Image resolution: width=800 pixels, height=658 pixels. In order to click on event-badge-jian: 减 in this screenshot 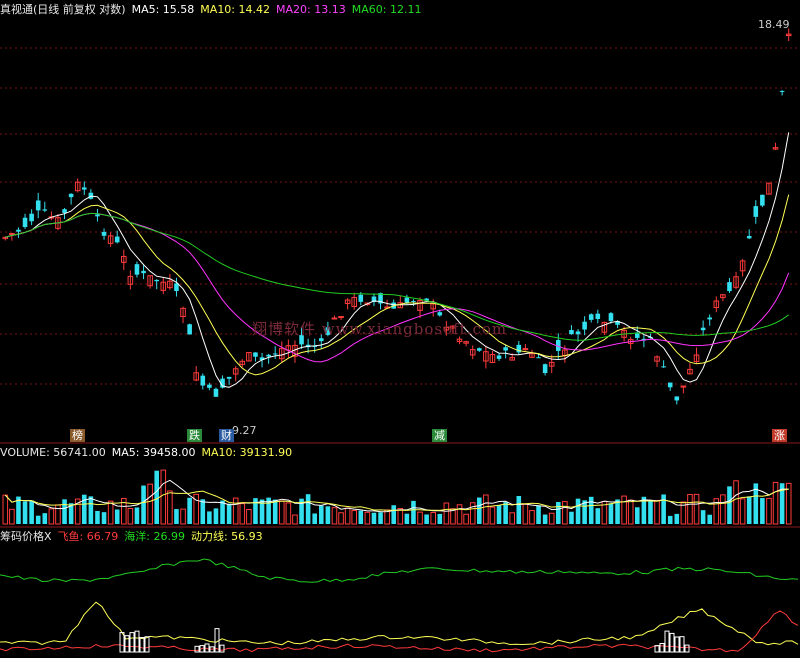, I will do `click(439, 435)`.